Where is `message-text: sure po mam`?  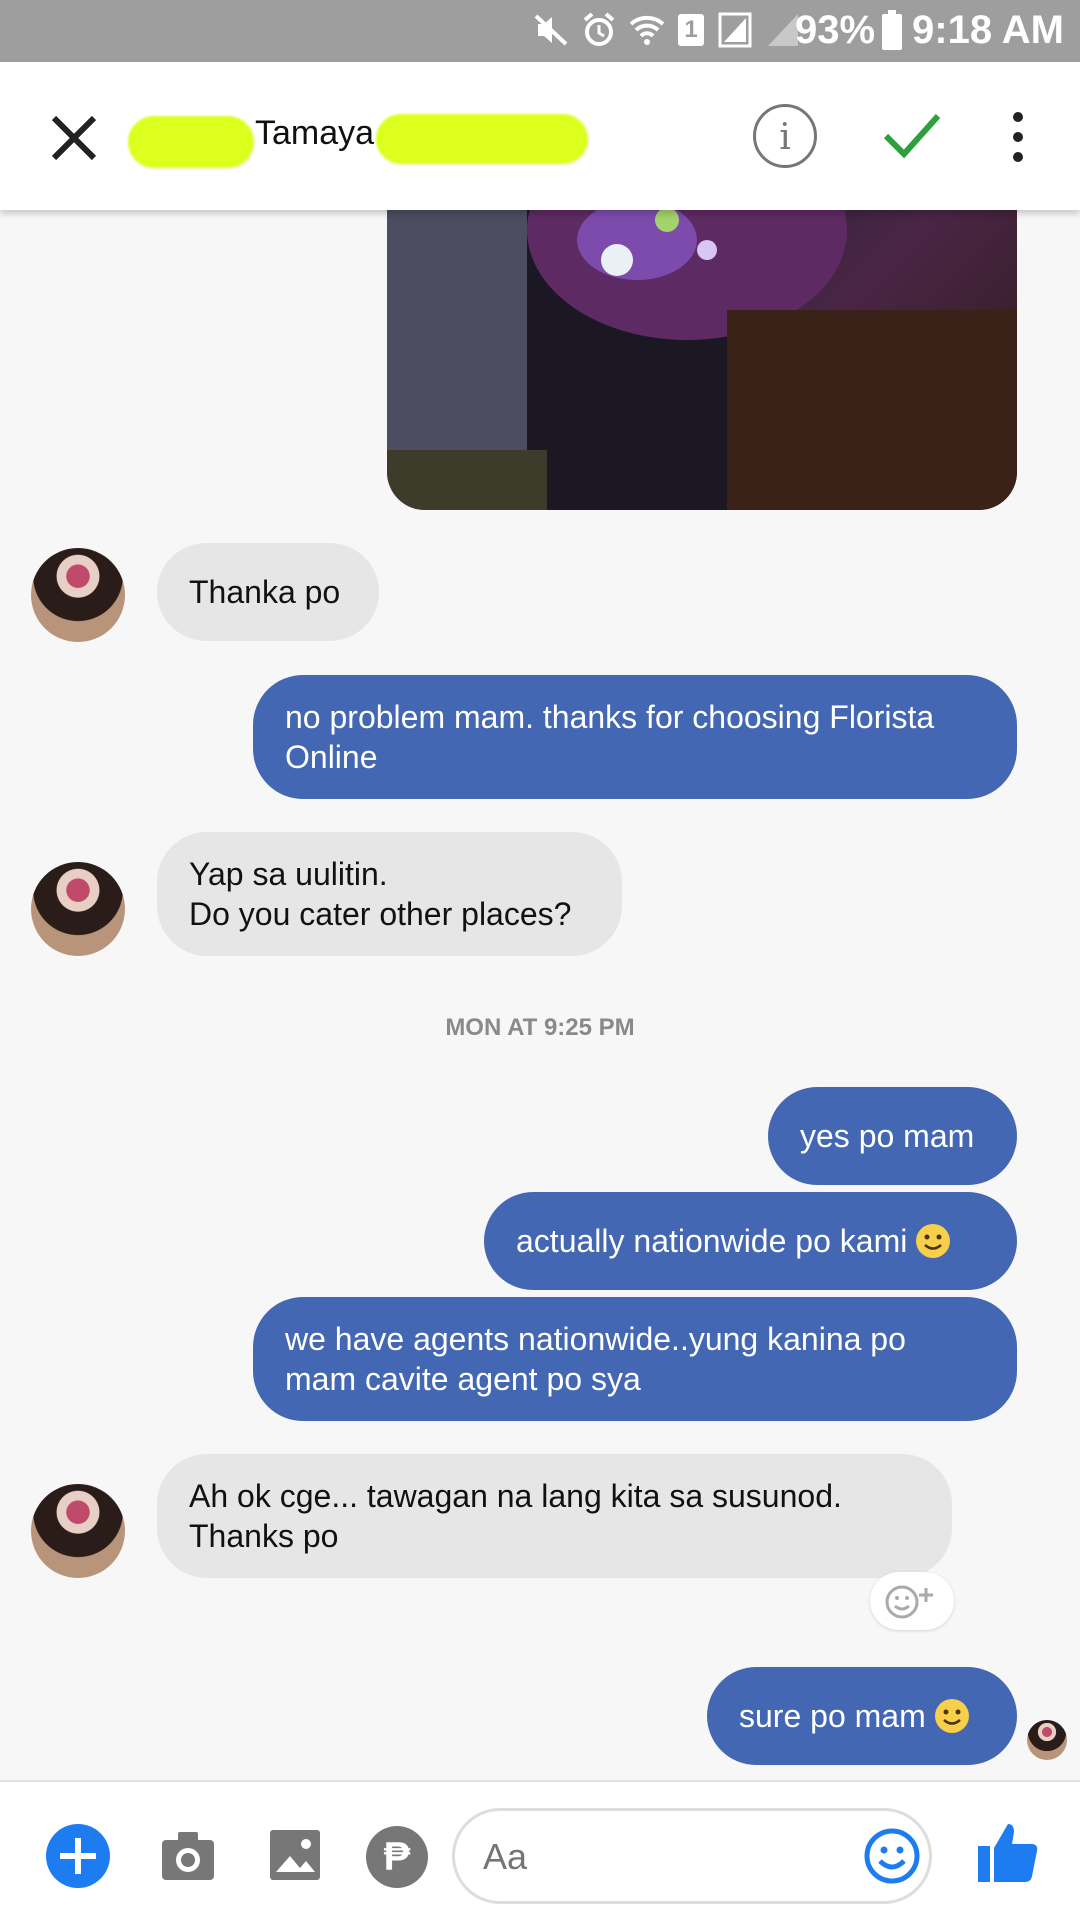 message-text: sure po mam is located at coordinates (832, 1716).